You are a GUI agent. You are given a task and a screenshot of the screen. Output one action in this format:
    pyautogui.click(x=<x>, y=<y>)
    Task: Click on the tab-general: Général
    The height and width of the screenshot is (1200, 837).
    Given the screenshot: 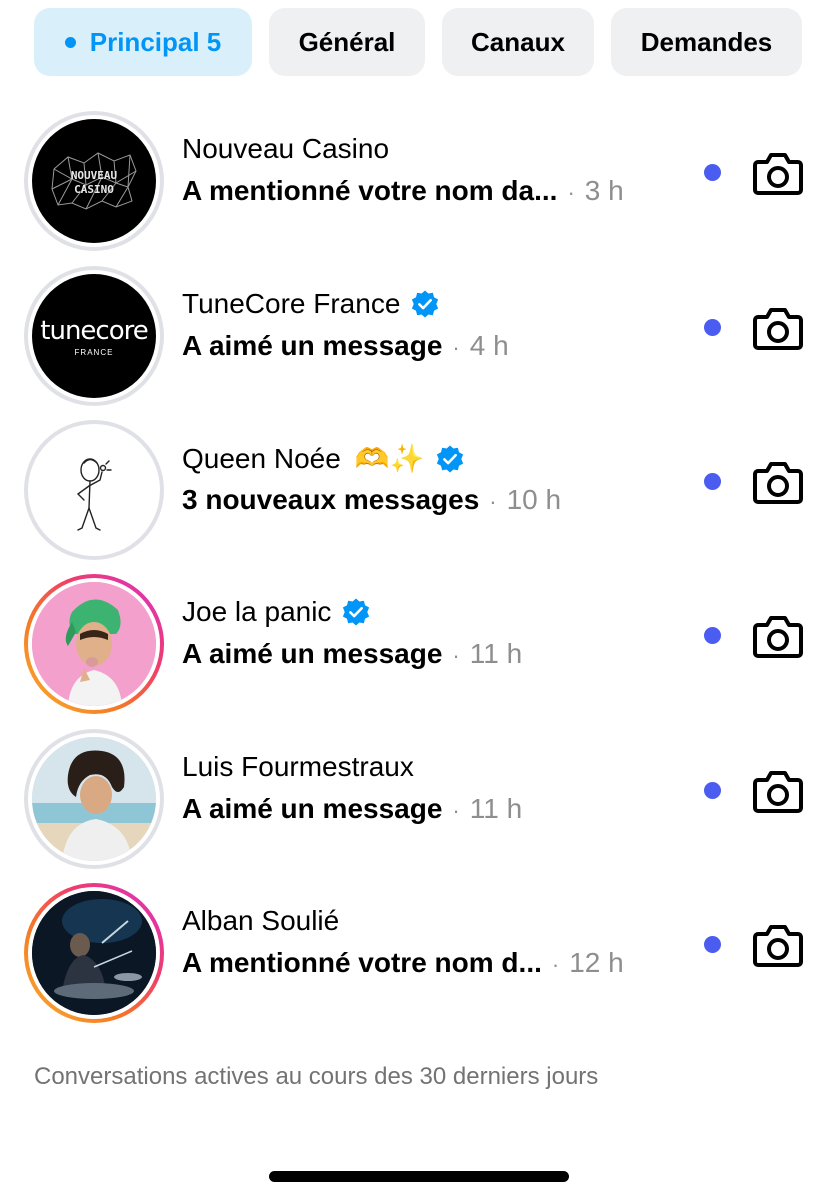 What is the action you would take?
    pyautogui.click(x=347, y=42)
    